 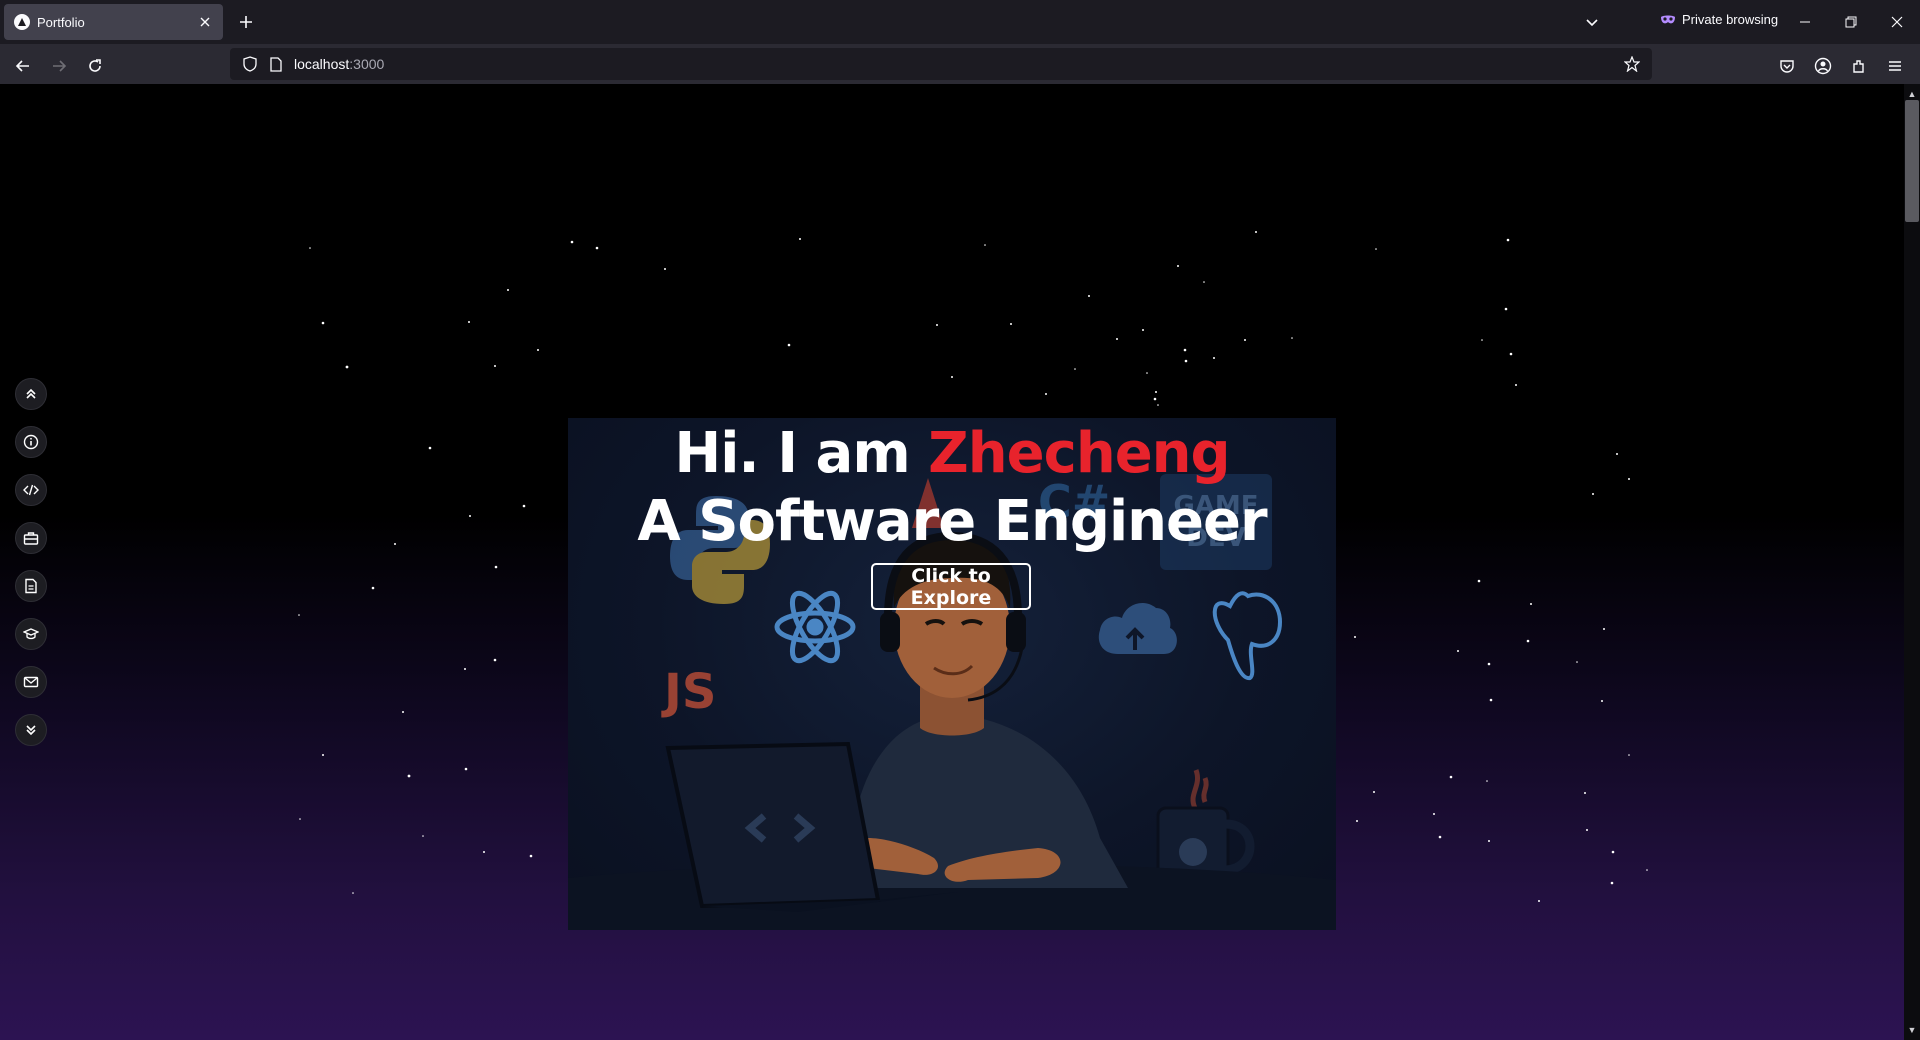 What do you see at coordinates (61, 22) in the screenshot?
I see `tab-title: Portfolio` at bounding box center [61, 22].